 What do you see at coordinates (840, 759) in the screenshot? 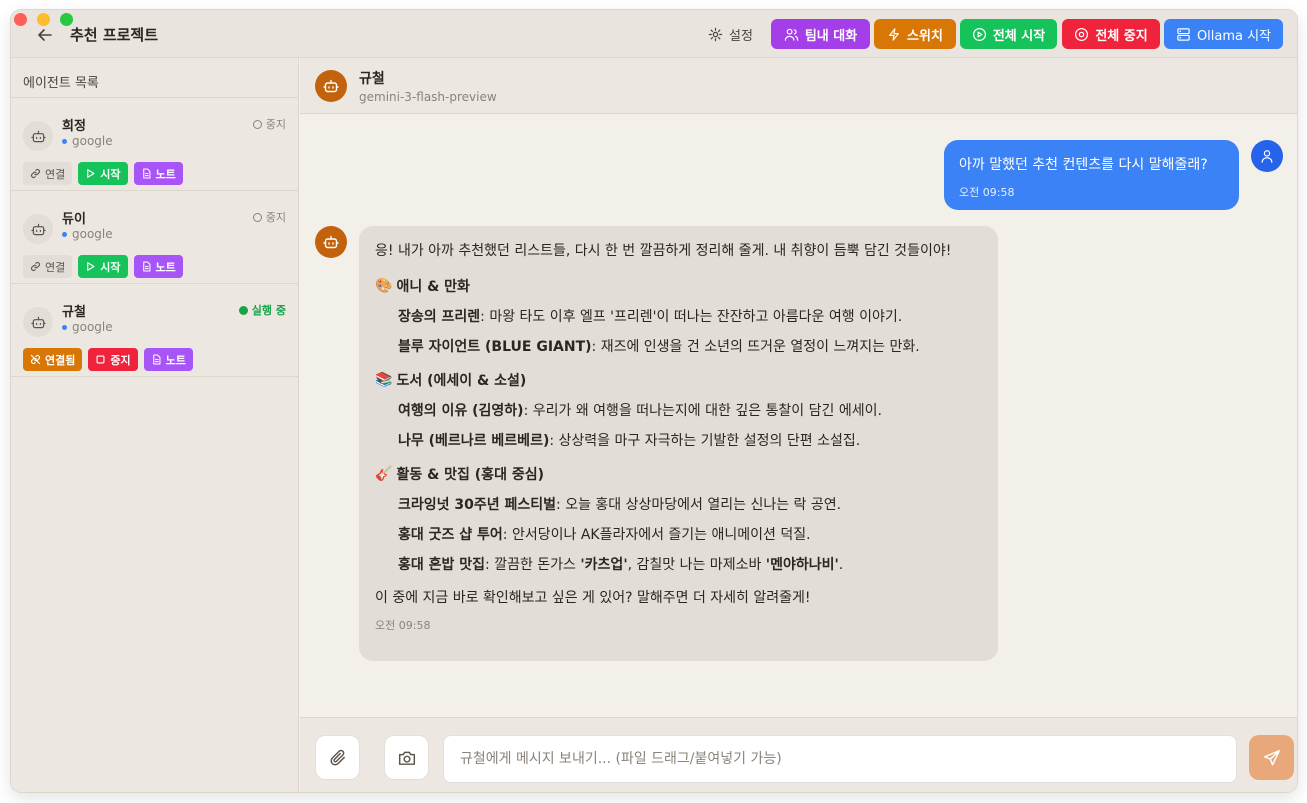
I see `message-input` at bounding box center [840, 759].